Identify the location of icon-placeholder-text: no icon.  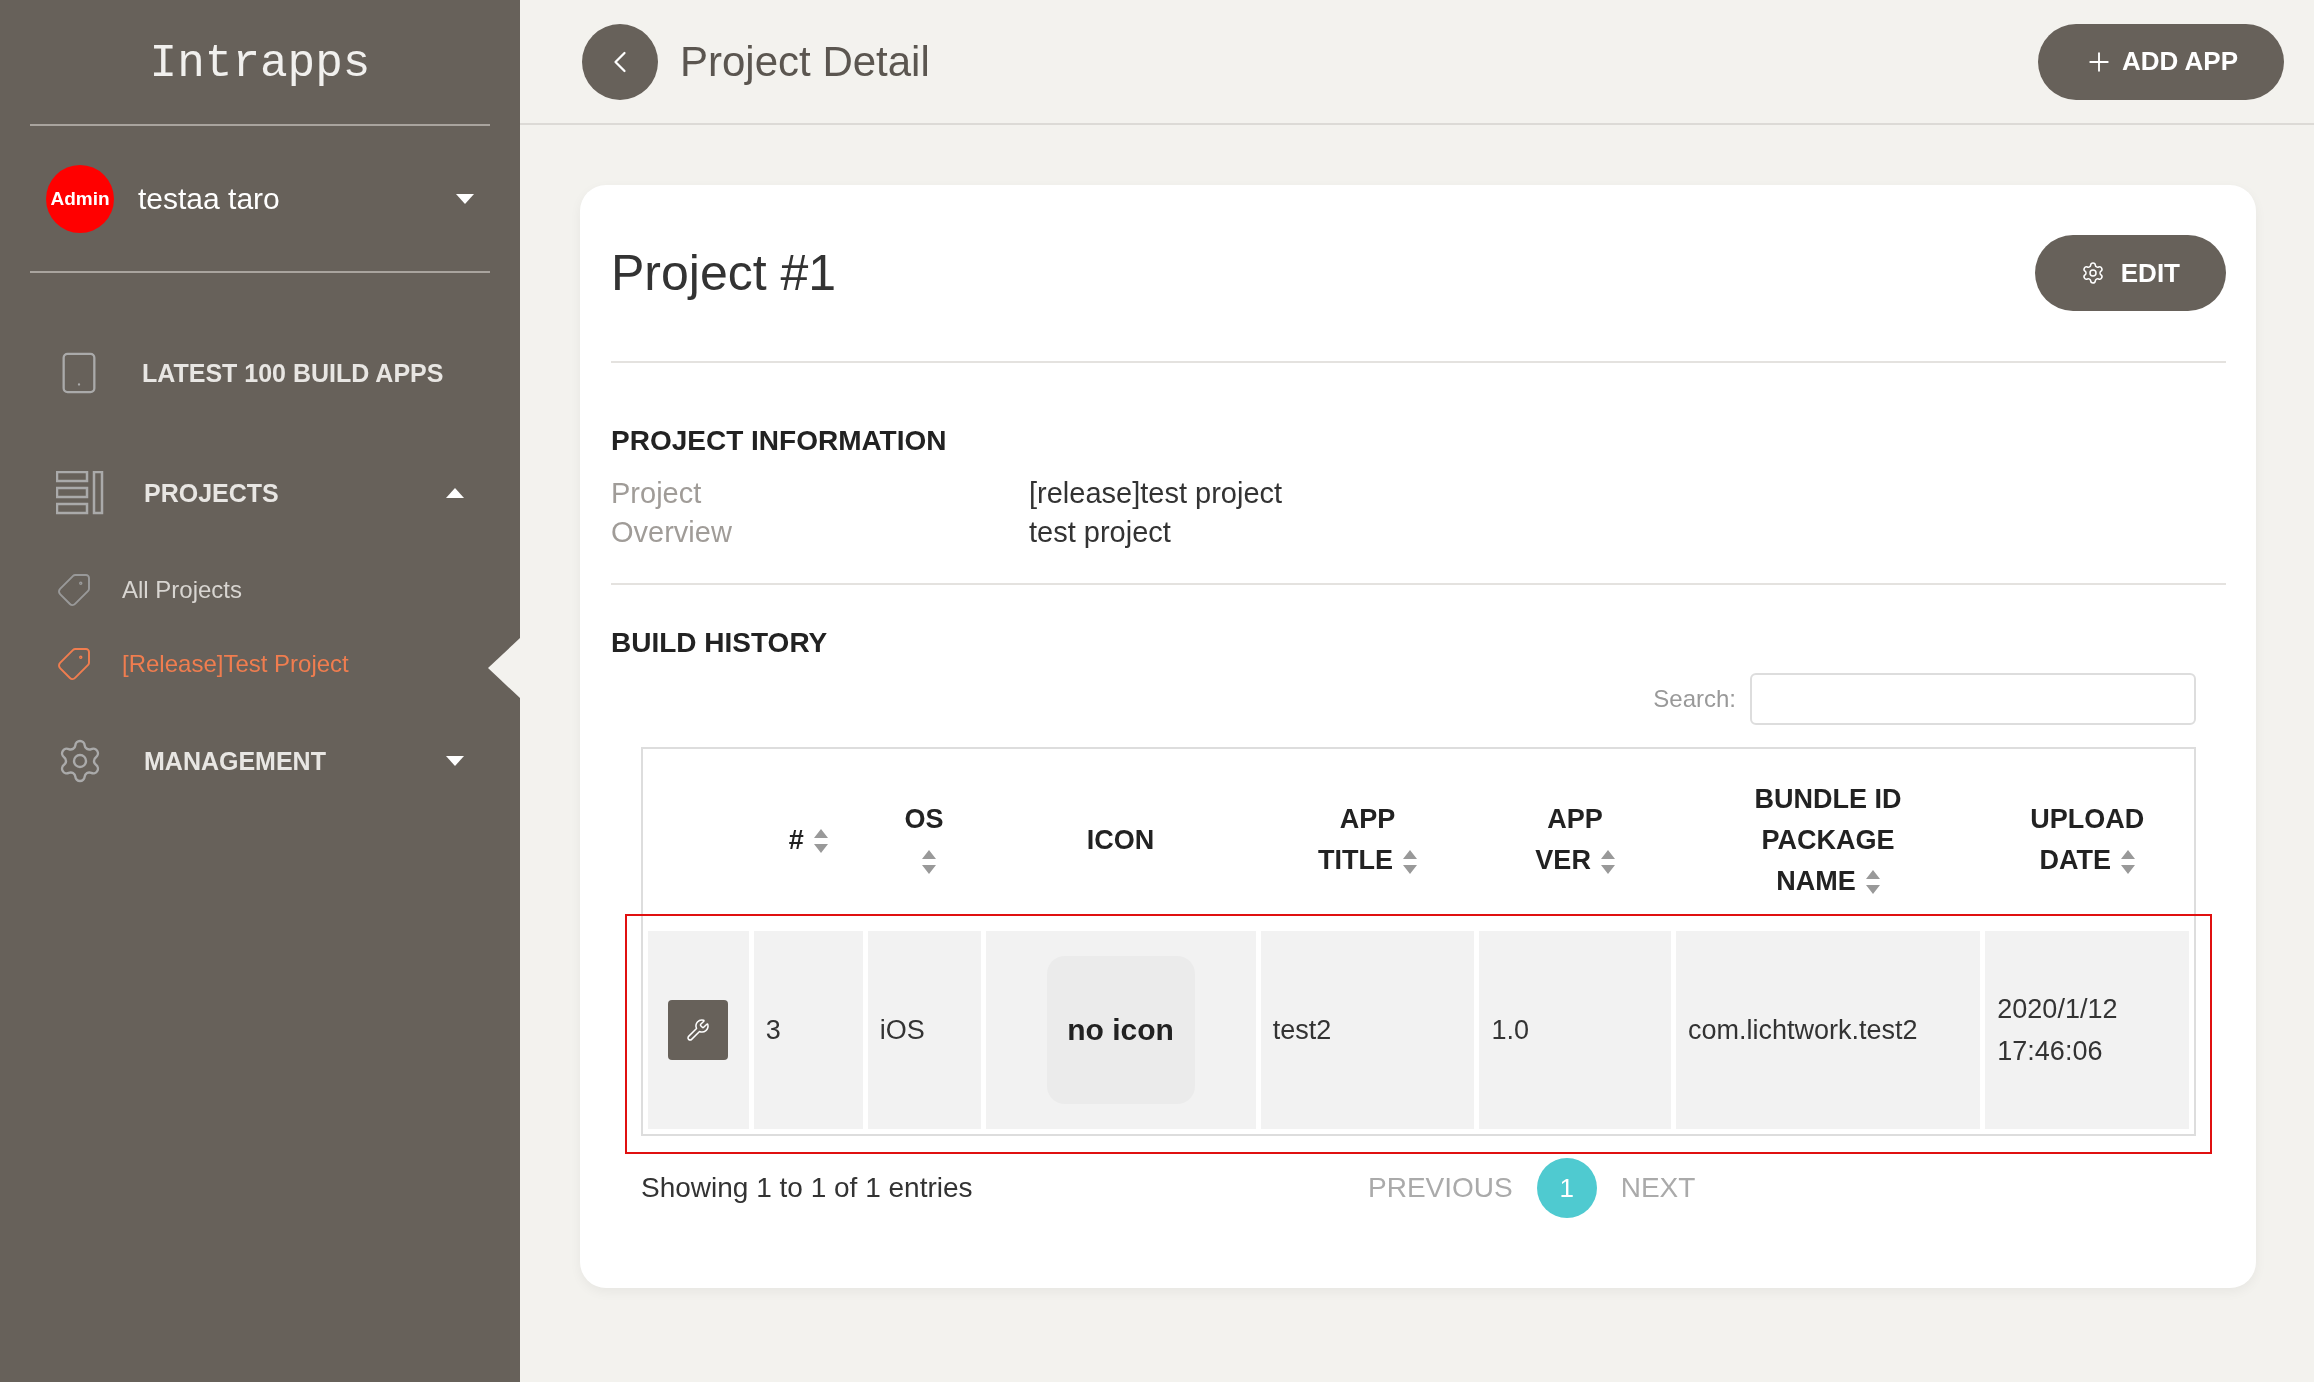
(1120, 1030).